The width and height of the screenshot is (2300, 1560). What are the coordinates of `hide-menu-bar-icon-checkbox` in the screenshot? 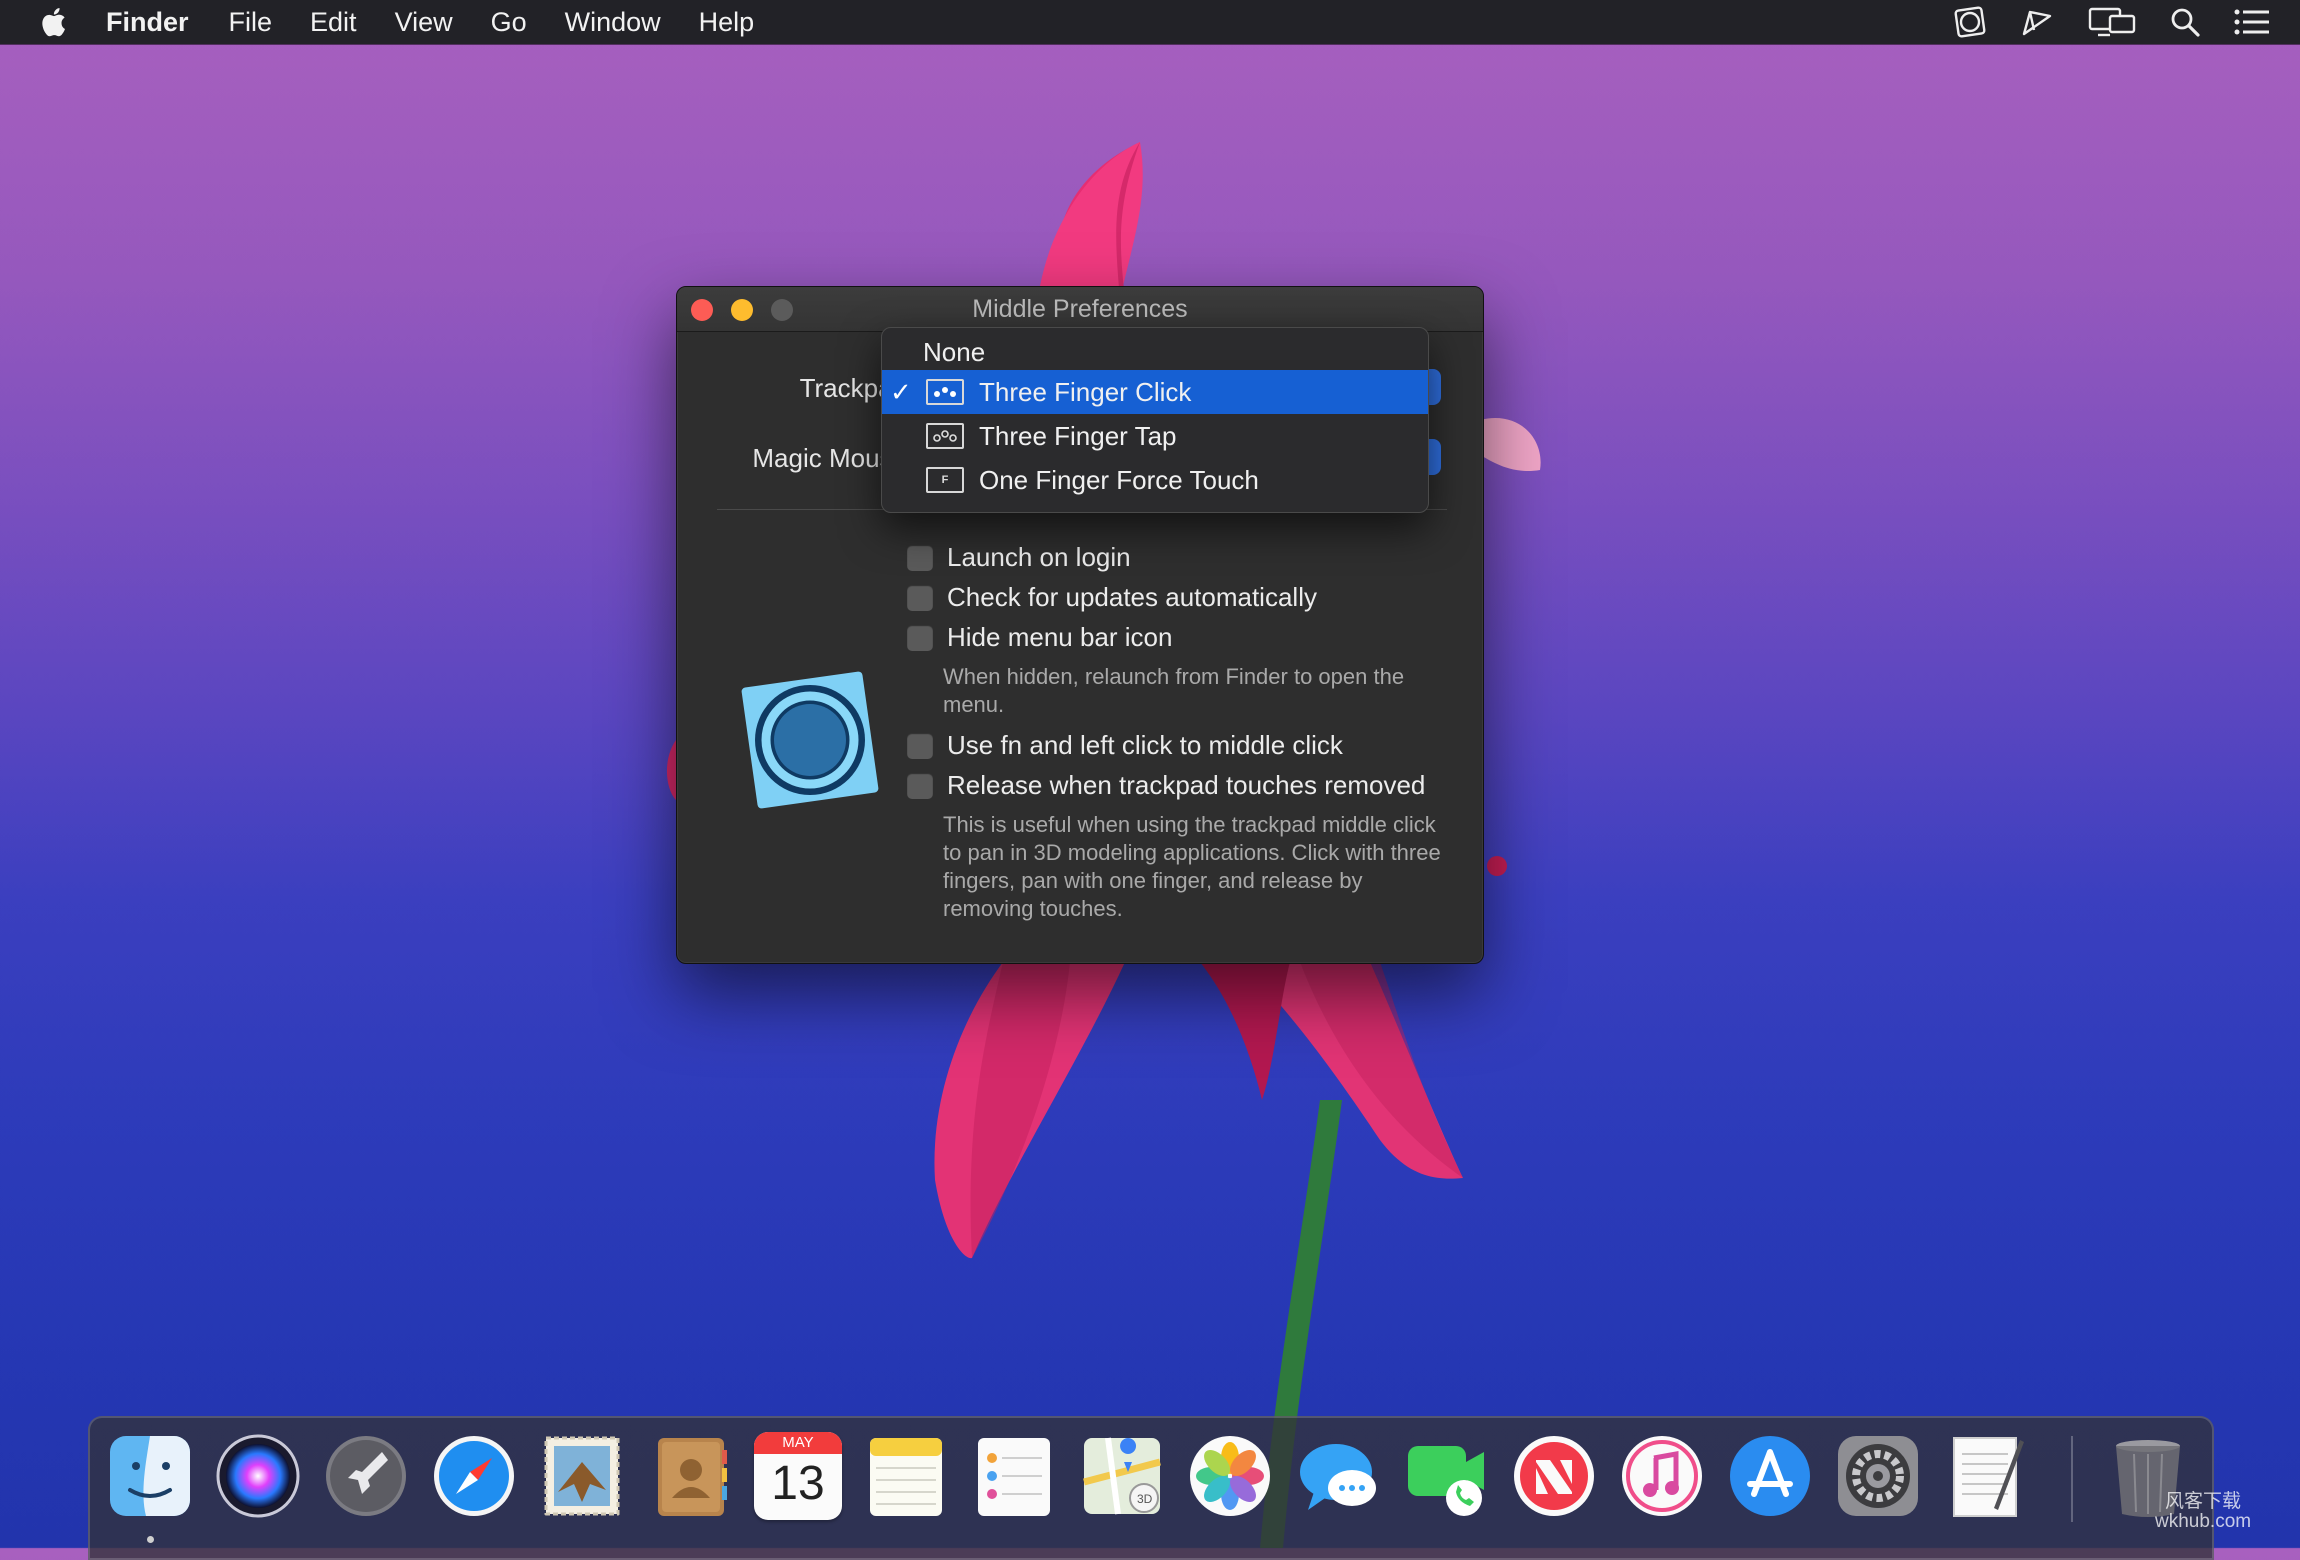 It's located at (920, 637).